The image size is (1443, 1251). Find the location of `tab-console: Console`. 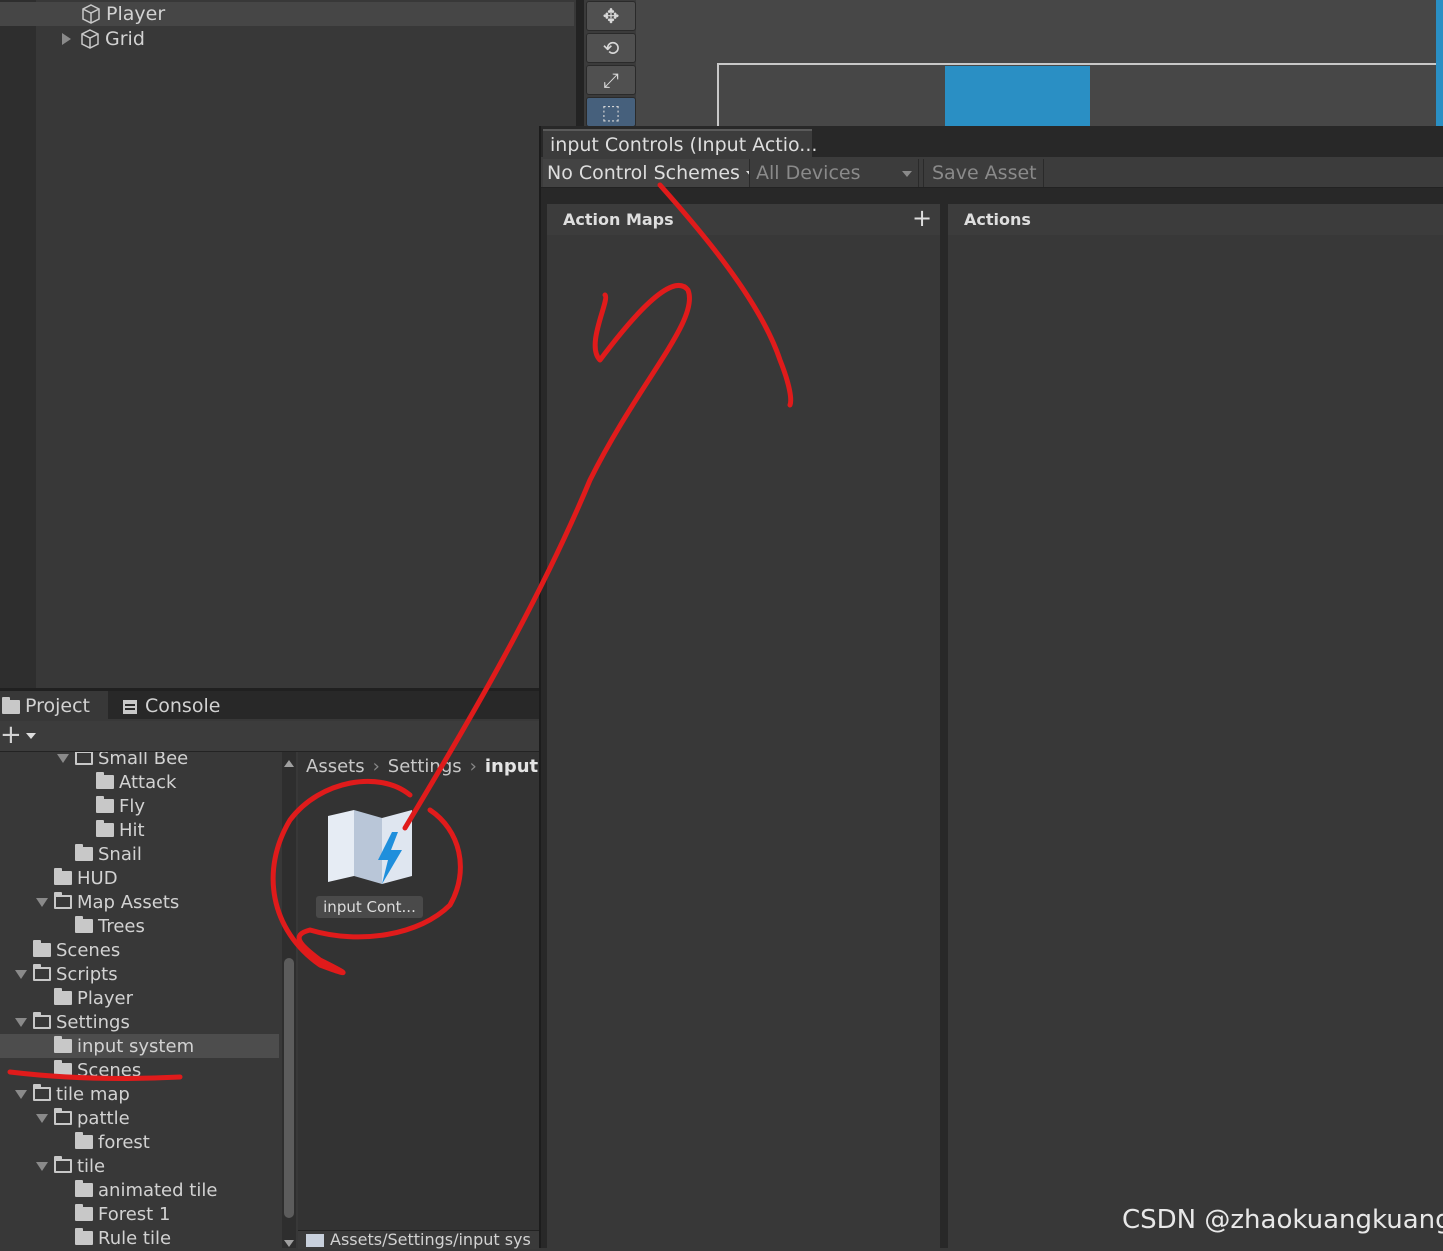

tab-console: Console is located at coordinates (171, 706).